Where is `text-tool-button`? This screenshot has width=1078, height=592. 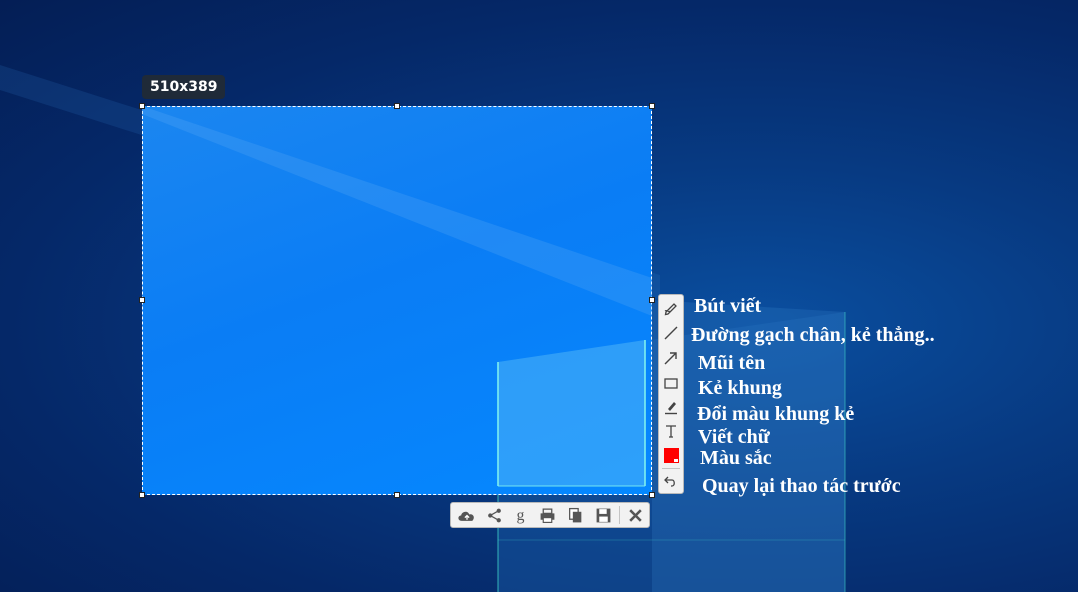
text-tool-button is located at coordinates (671, 431).